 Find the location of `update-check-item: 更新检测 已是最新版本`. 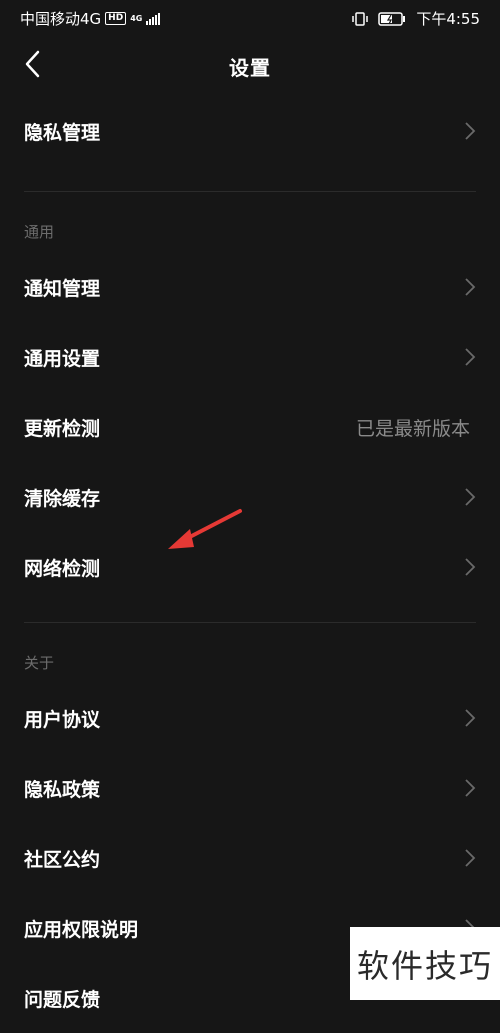

update-check-item: 更新检测 已是最新版本 is located at coordinates (250, 427).